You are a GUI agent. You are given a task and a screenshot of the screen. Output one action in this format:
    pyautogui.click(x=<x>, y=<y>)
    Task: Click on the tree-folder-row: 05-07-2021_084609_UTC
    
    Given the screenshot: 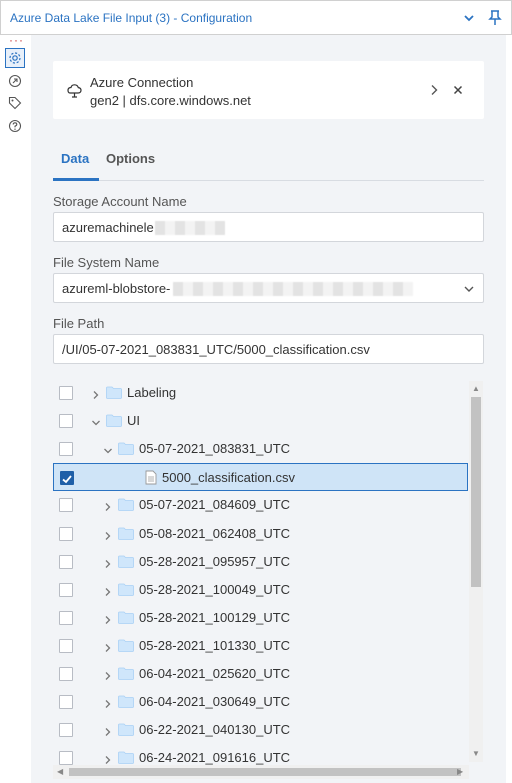 What is the action you would take?
    pyautogui.click(x=260, y=505)
    